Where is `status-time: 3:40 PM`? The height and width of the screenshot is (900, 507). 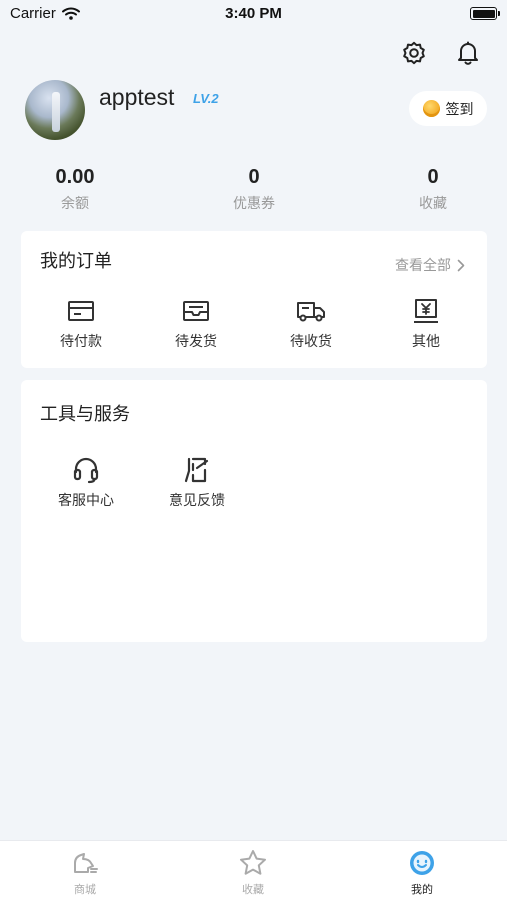
status-time: 3:40 PM is located at coordinates (253, 13).